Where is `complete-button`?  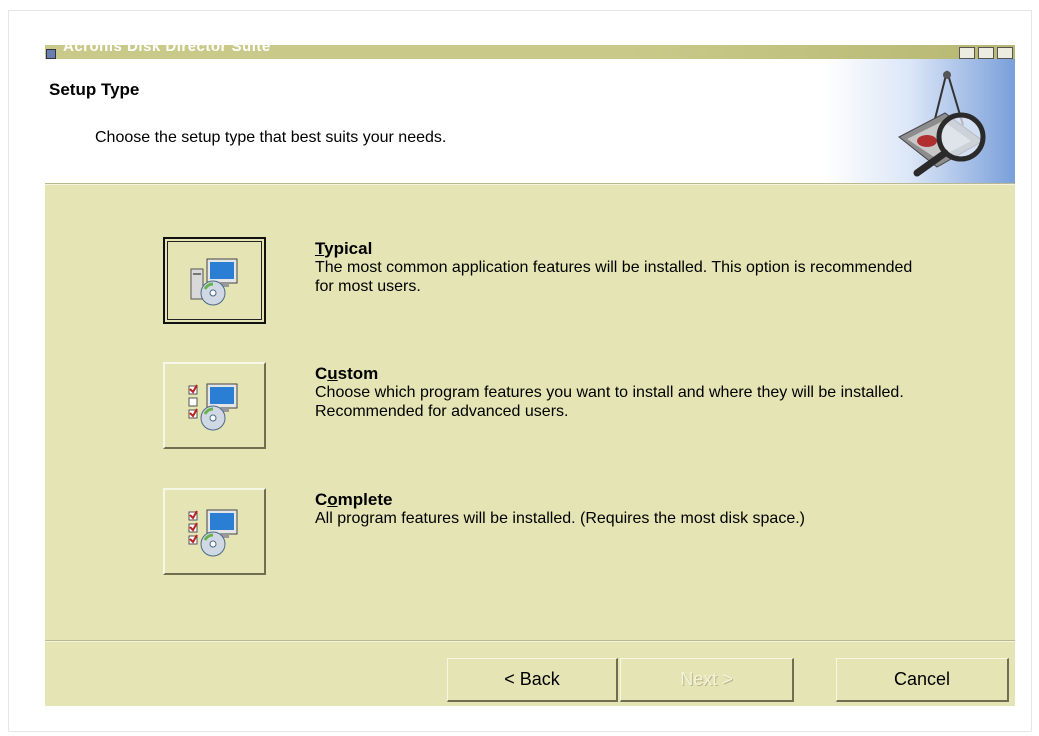
complete-button is located at coordinates (214, 531).